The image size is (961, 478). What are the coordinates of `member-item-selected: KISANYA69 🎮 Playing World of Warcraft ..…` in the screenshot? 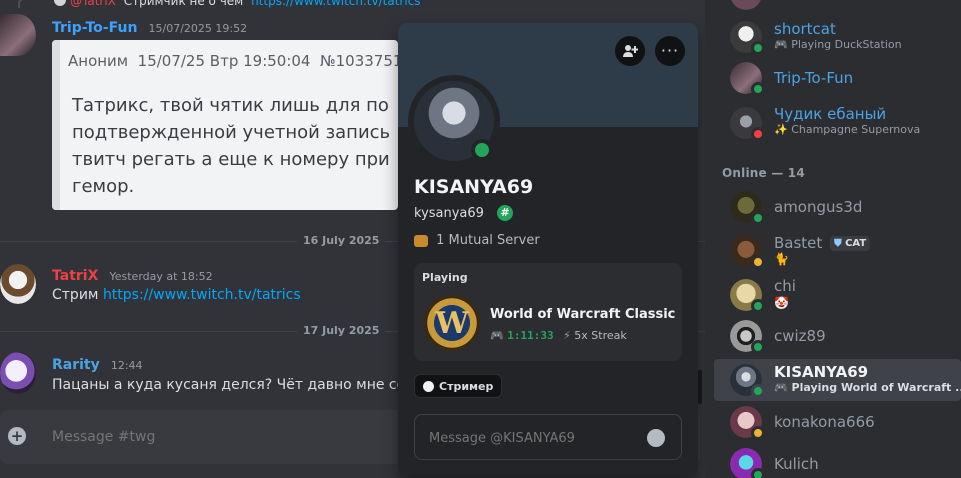 It's located at (837, 380).